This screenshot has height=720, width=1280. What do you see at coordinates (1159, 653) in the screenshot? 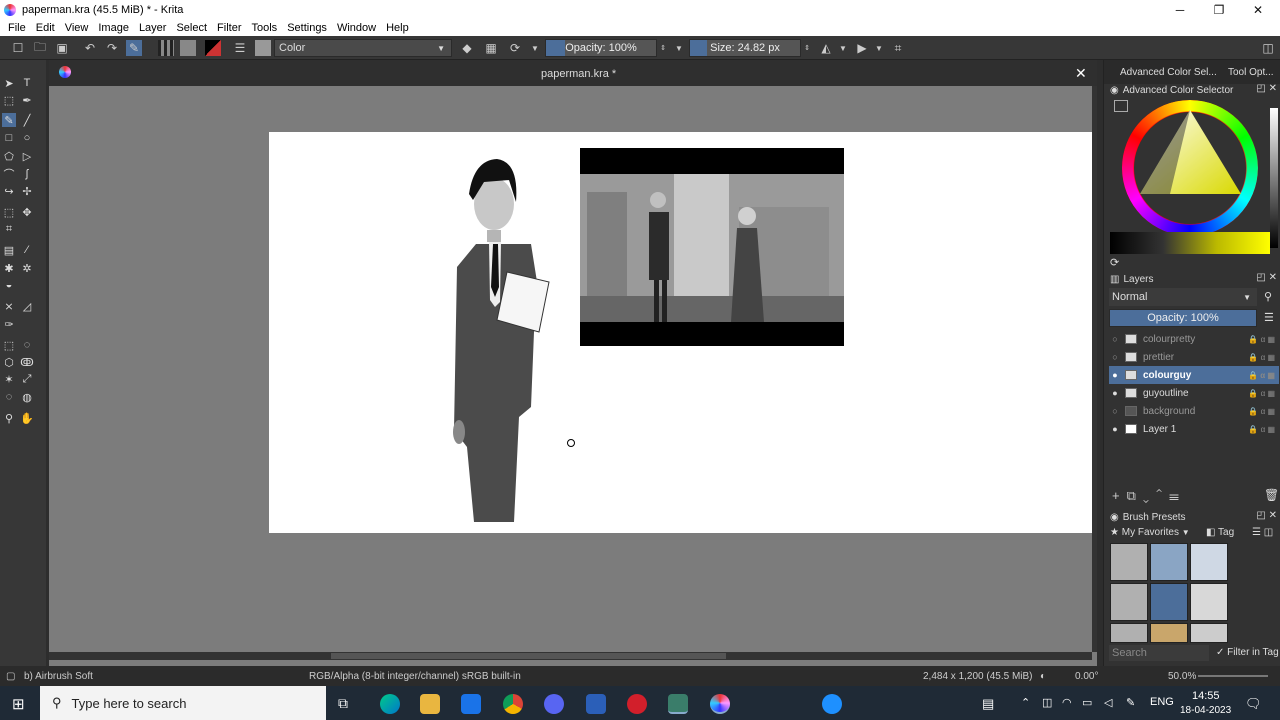
I see `presets-search-input: Search` at bounding box center [1159, 653].